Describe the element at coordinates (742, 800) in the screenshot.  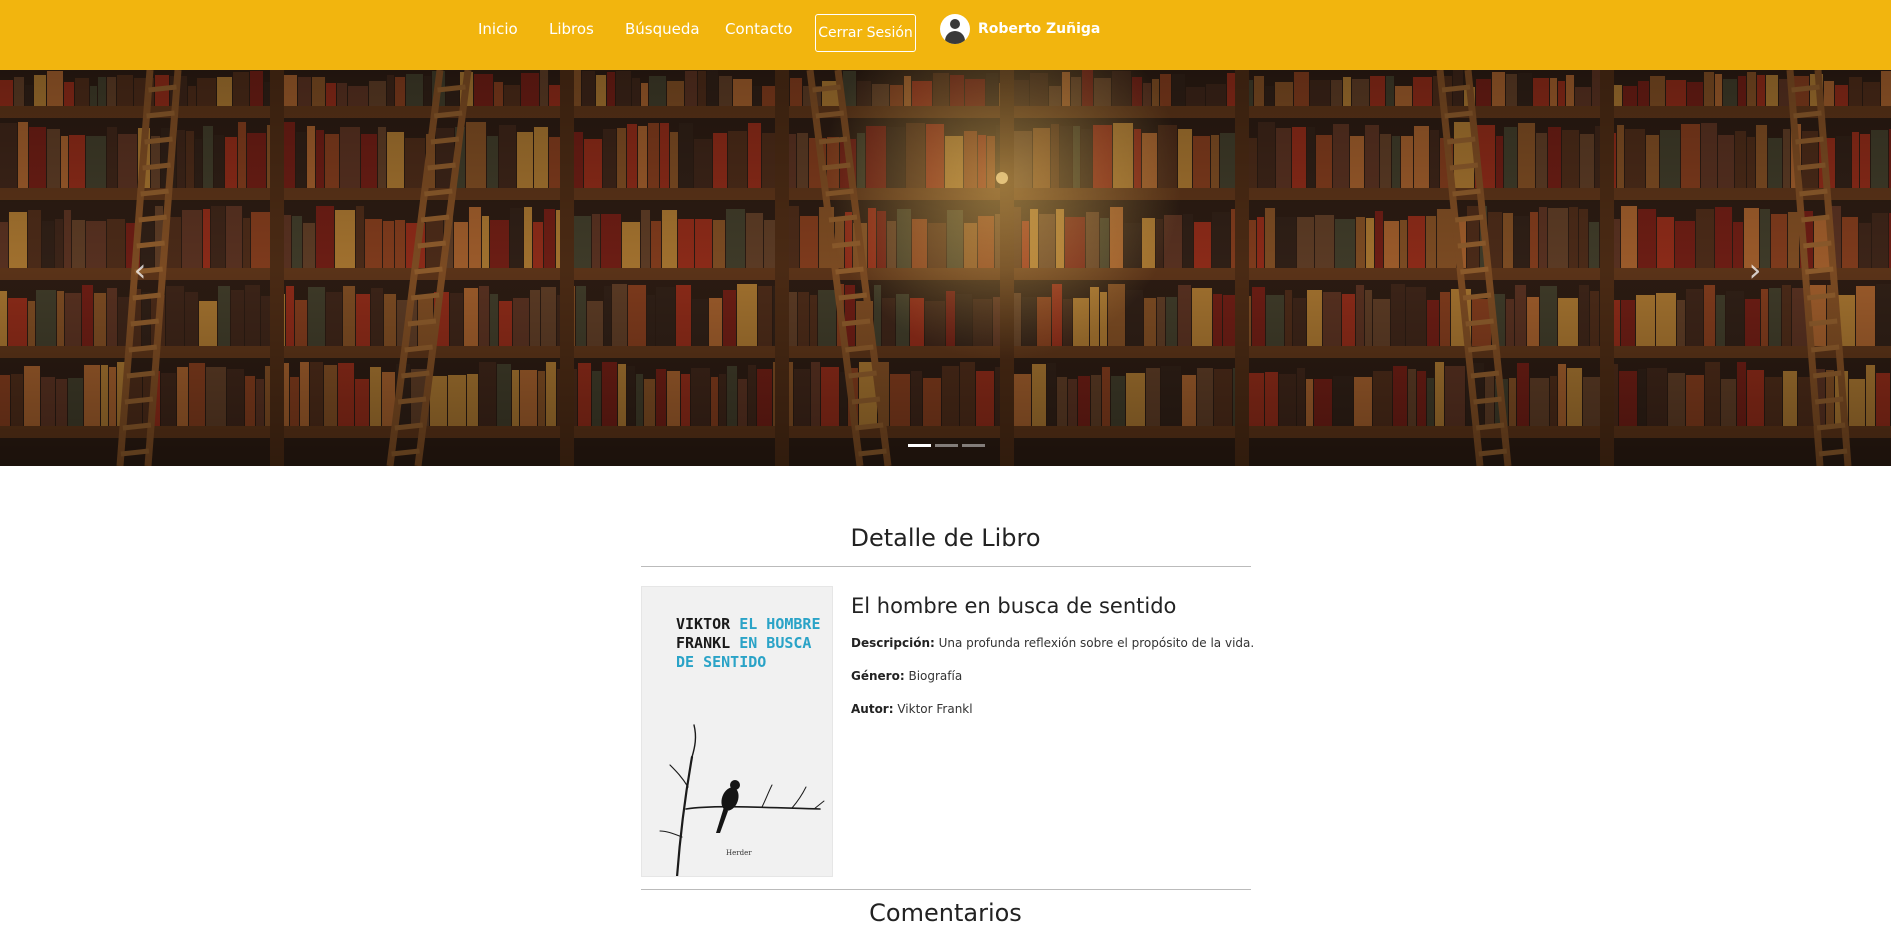
I see `bird-branch-illustration` at that location.